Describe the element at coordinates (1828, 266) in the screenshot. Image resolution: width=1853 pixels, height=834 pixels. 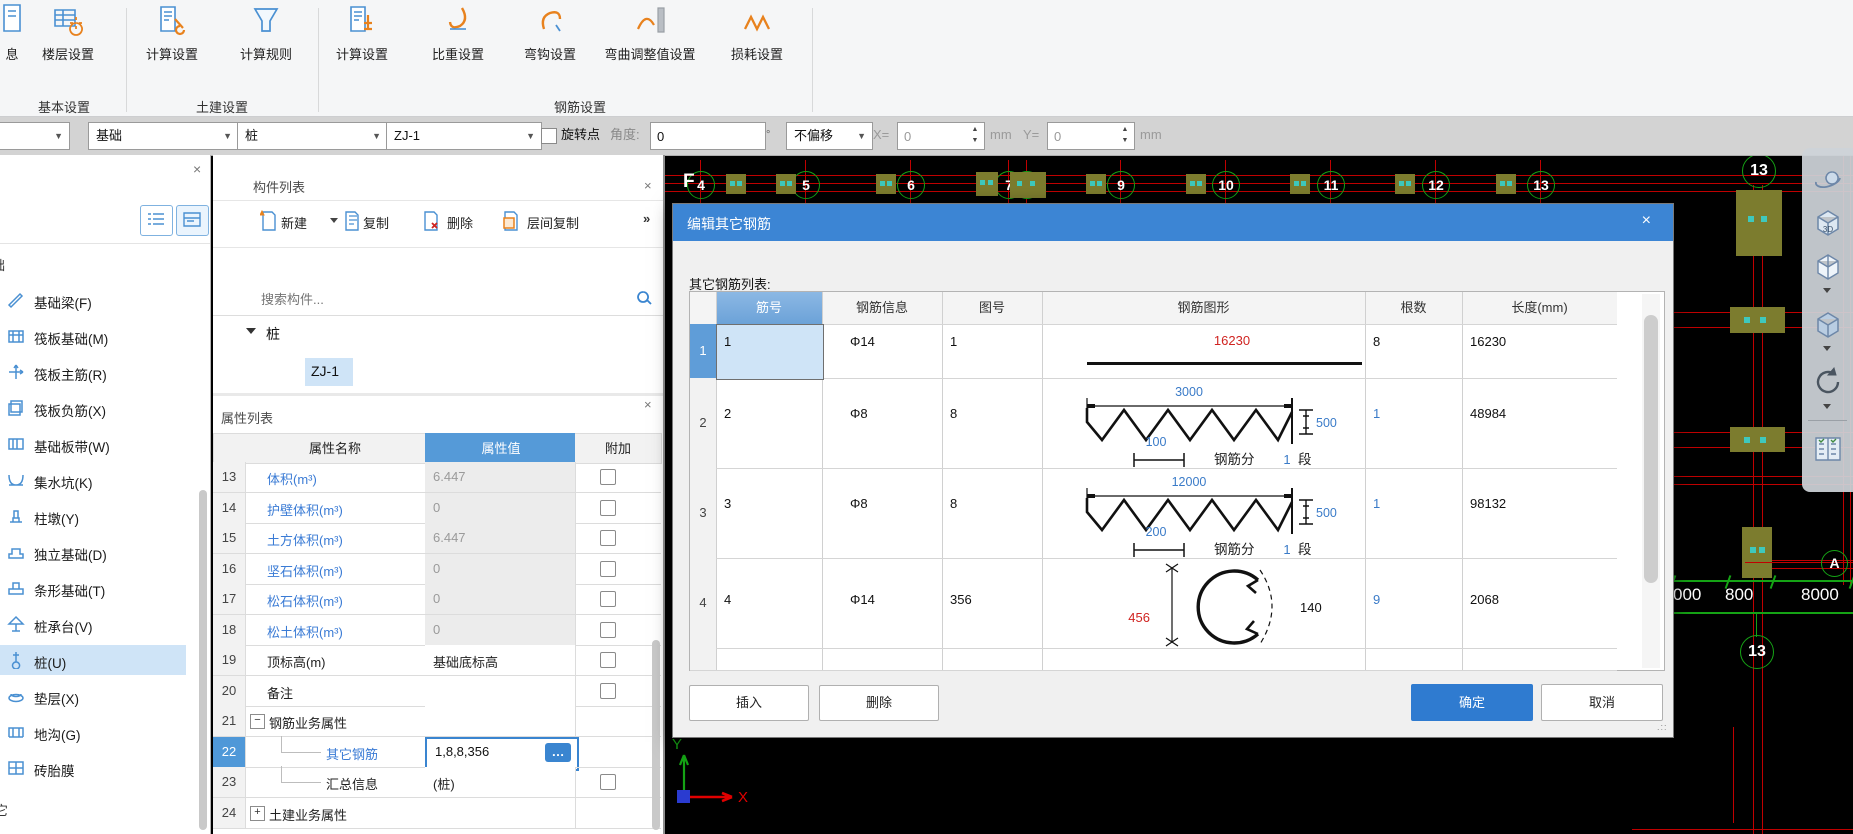
I see `view-tool-wireframe-box-icon` at that location.